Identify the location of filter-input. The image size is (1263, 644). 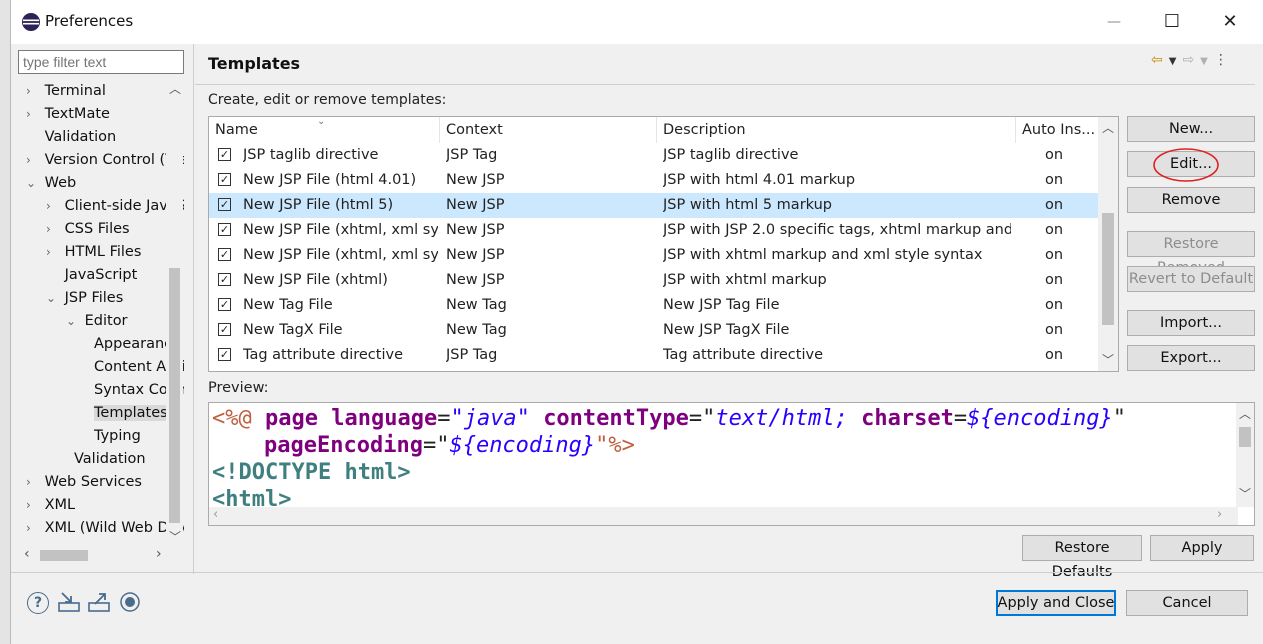
(101, 62).